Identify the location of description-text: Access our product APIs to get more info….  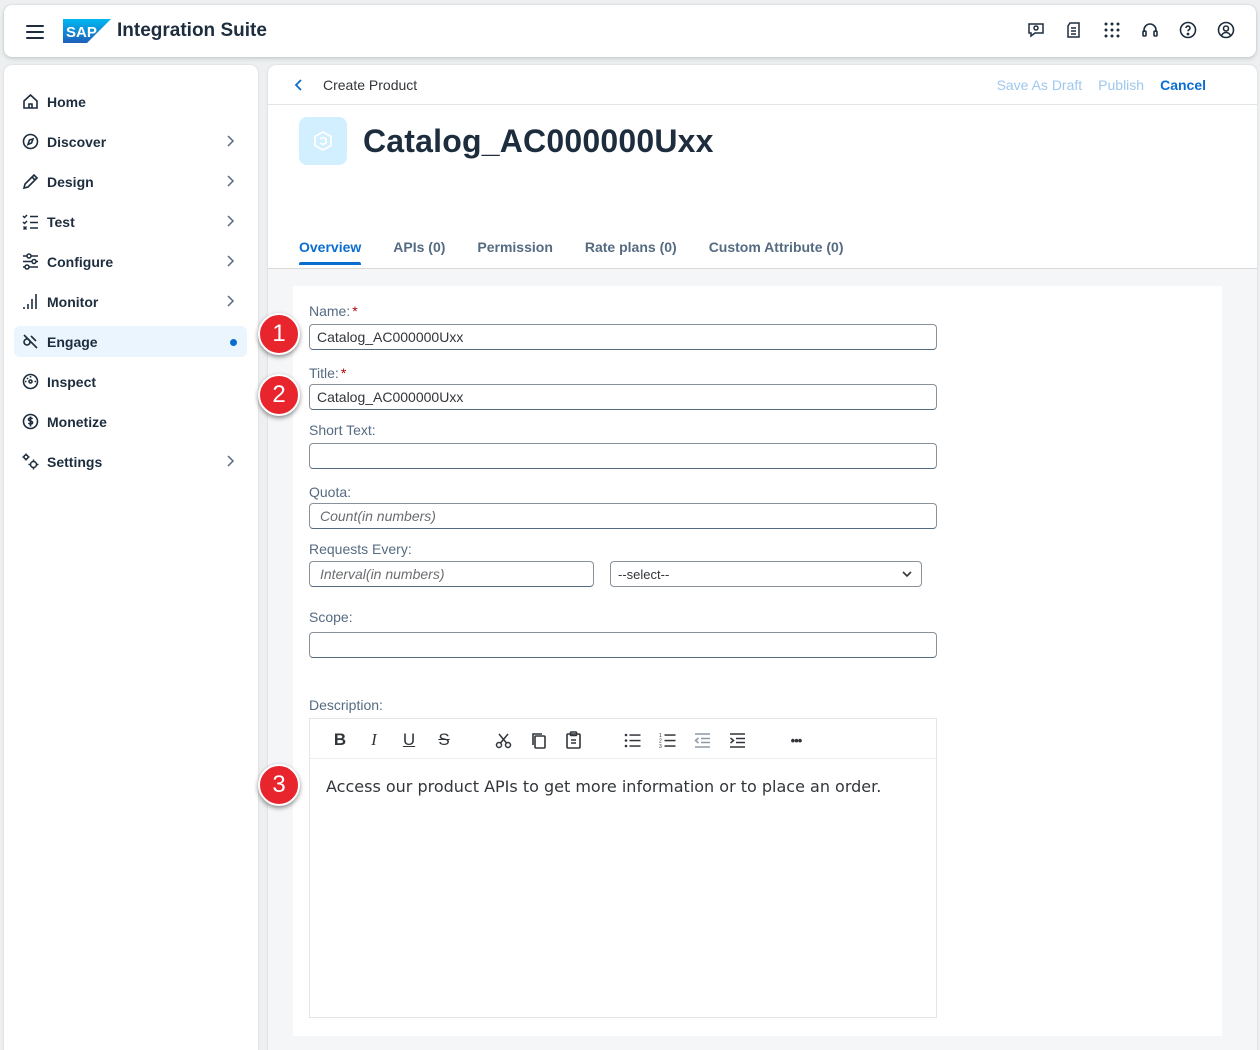
(603, 786).